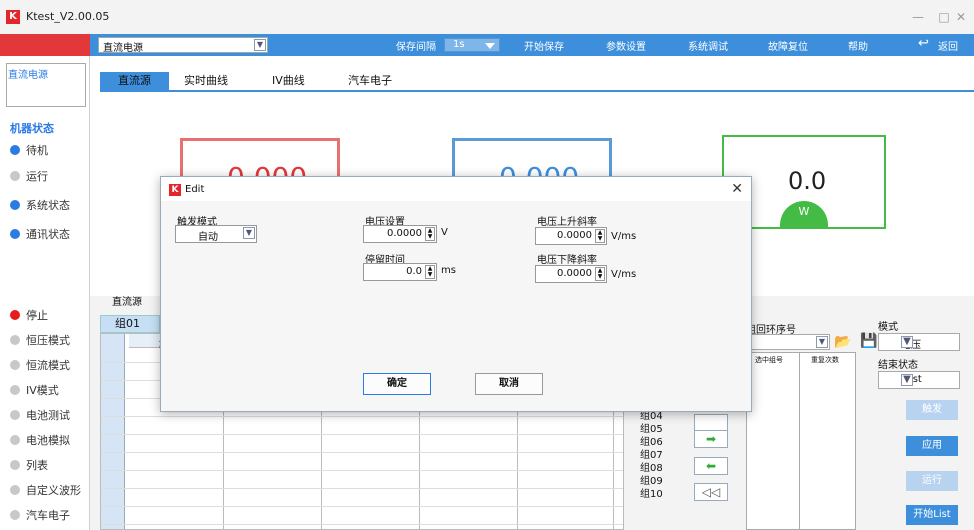 The width and height of the screenshot is (974, 530). What do you see at coordinates (40, 415) in the screenshot?
I see `mode-battery-test: 电池测试` at bounding box center [40, 415].